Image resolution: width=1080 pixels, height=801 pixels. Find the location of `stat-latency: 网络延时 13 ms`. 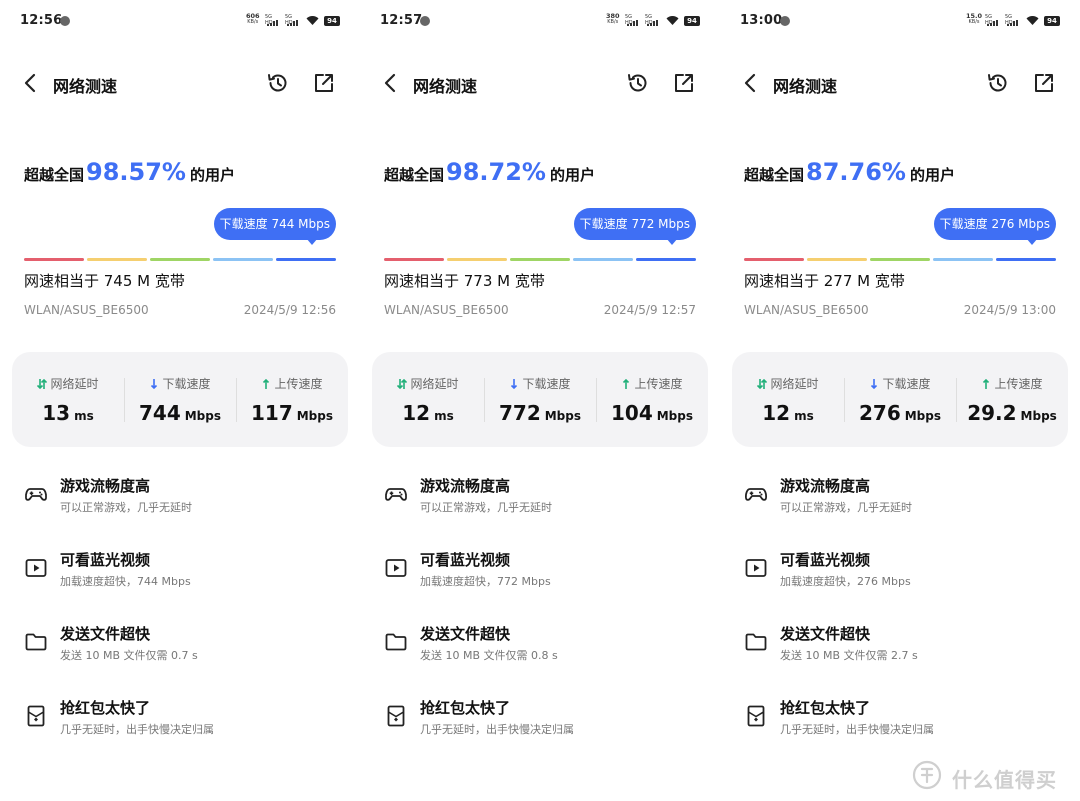

stat-latency: 网络延时 13 ms is located at coordinates (68, 399).